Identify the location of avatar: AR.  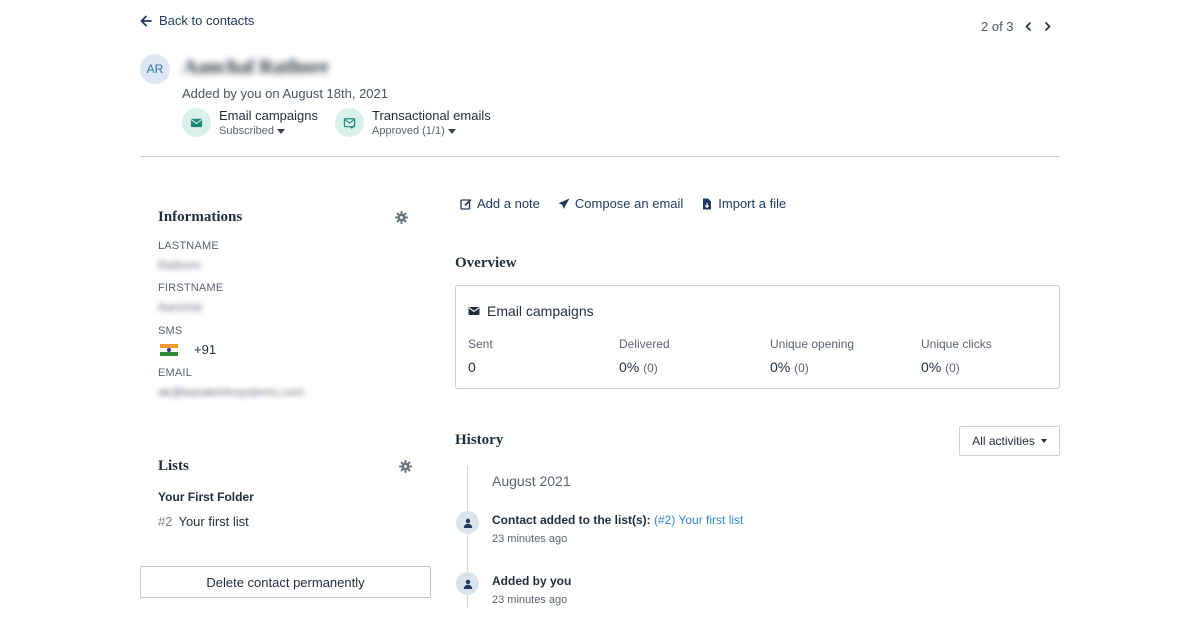
(155, 69).